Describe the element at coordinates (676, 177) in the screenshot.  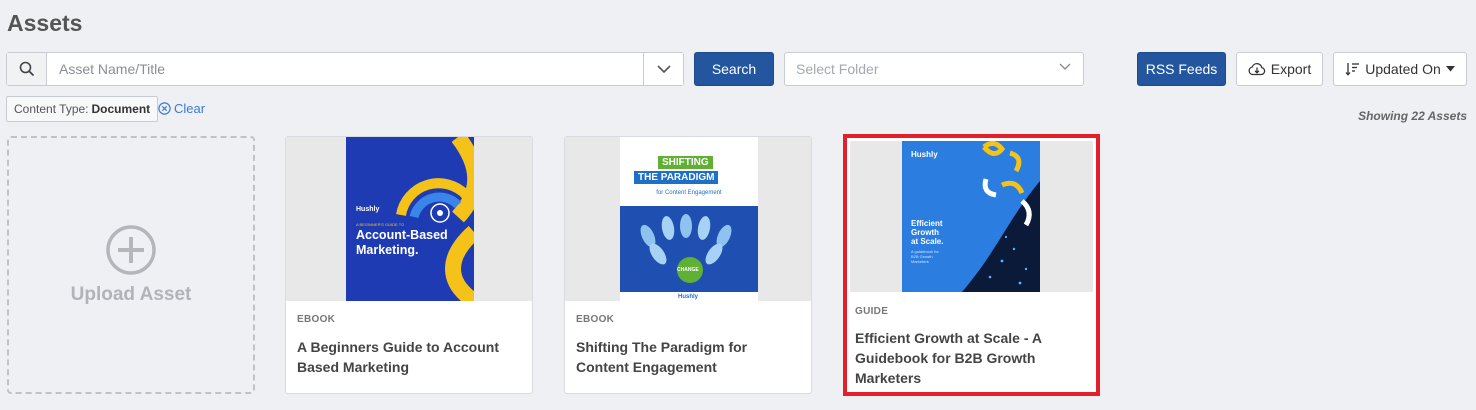
I see `cover-line: THE PARADIGM` at that location.